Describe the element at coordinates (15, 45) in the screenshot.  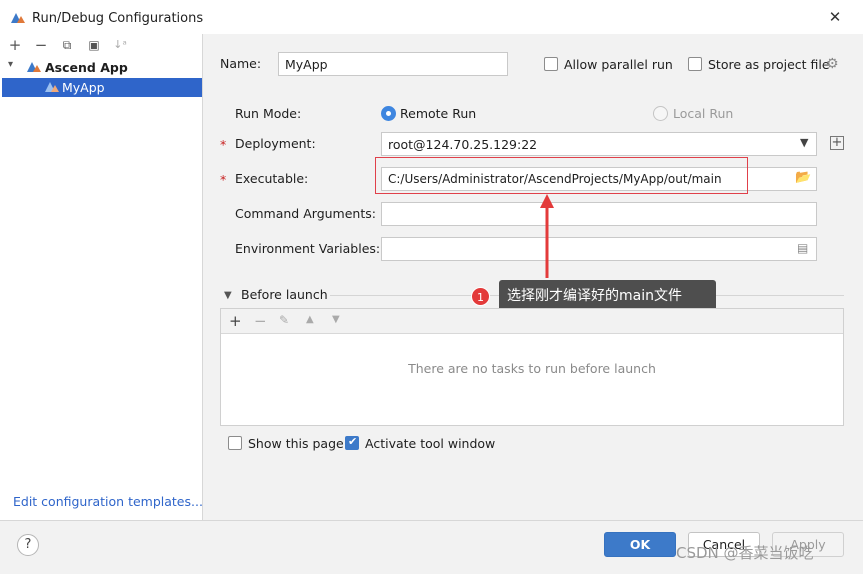
I see `add-config-button: +` at that location.